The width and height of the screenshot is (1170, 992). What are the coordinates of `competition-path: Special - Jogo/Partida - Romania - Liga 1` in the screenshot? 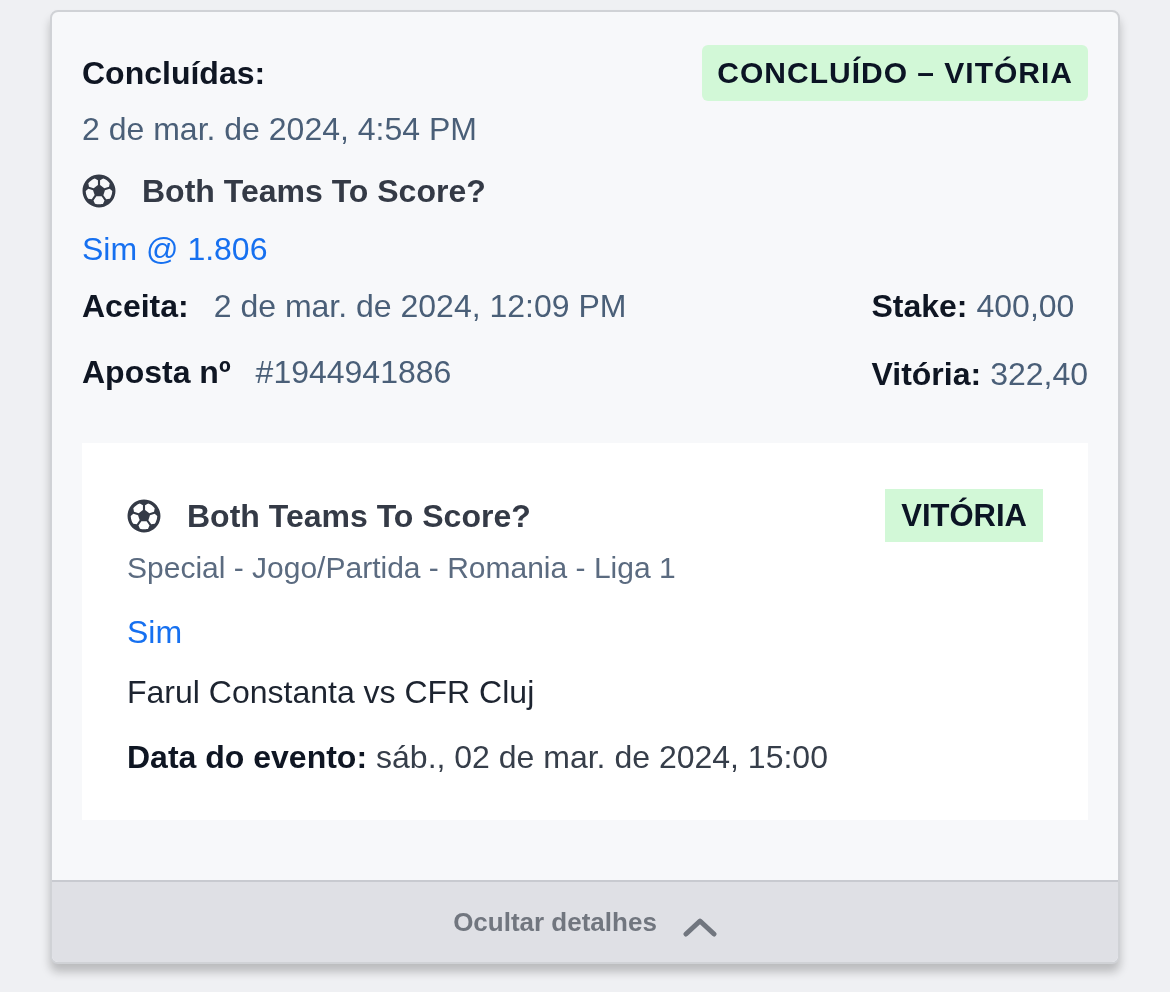 It's located at (401, 568).